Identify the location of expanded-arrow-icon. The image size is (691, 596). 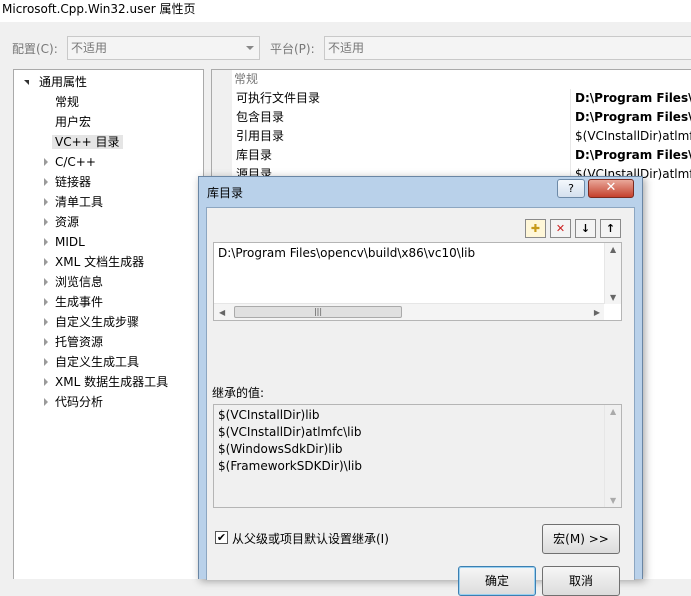
(26, 82).